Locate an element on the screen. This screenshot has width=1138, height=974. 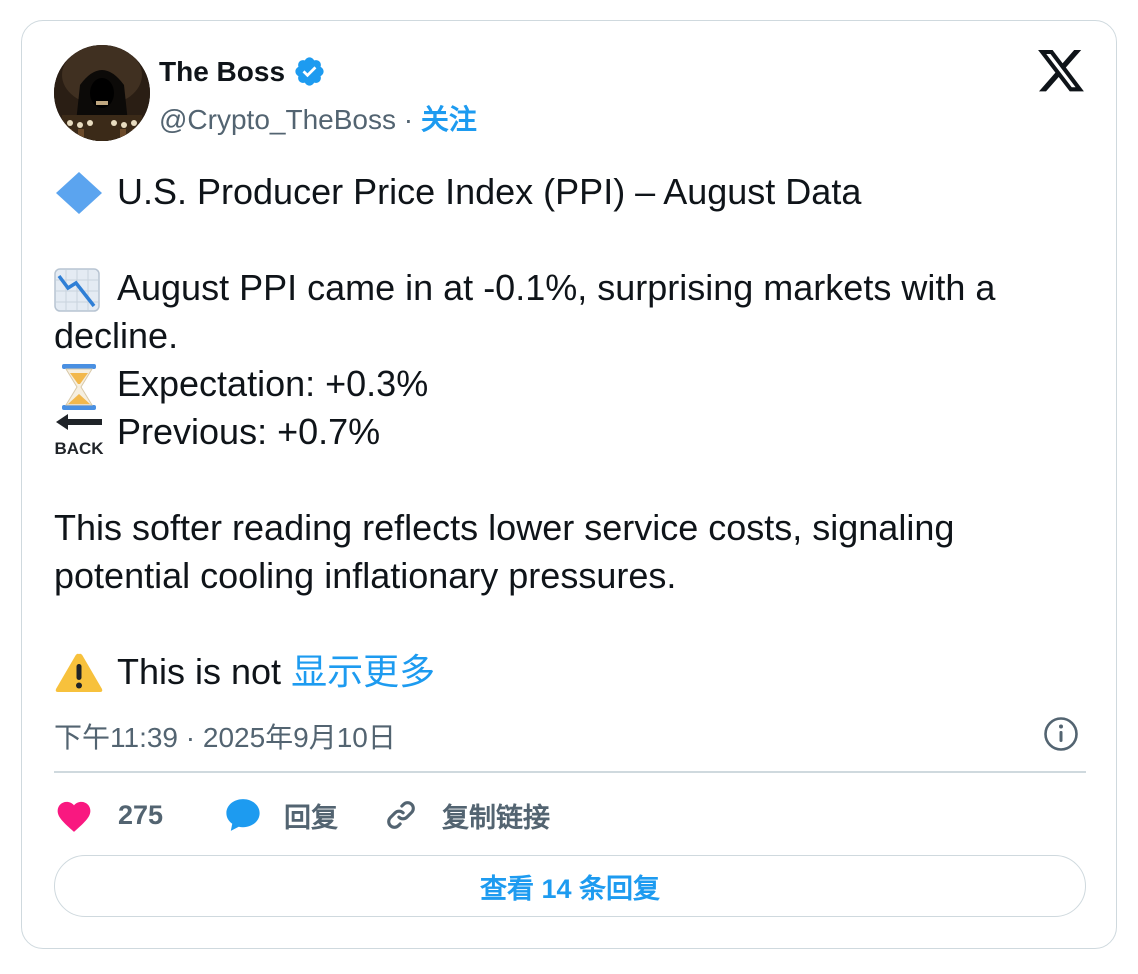
view-replies-button: 查看 14 条回复 is located at coordinates (570, 886).